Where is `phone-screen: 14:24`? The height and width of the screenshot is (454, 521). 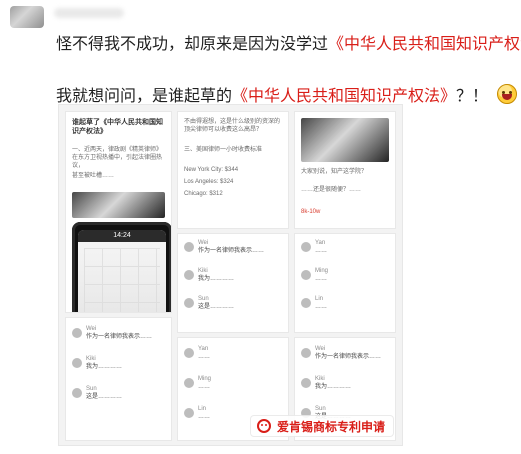
phone-screen: 14:24 is located at coordinates (122, 271).